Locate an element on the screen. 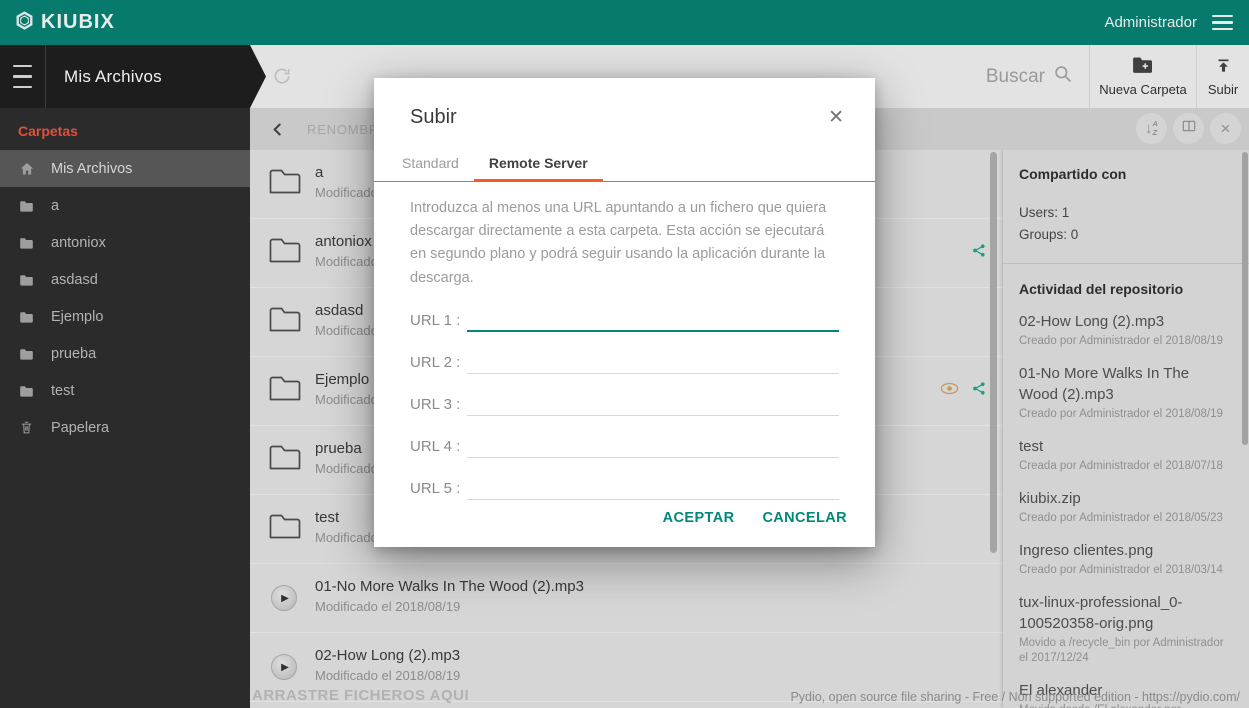 The width and height of the screenshot is (1249, 708). shared-with-title: Compartido con is located at coordinates (1073, 174).